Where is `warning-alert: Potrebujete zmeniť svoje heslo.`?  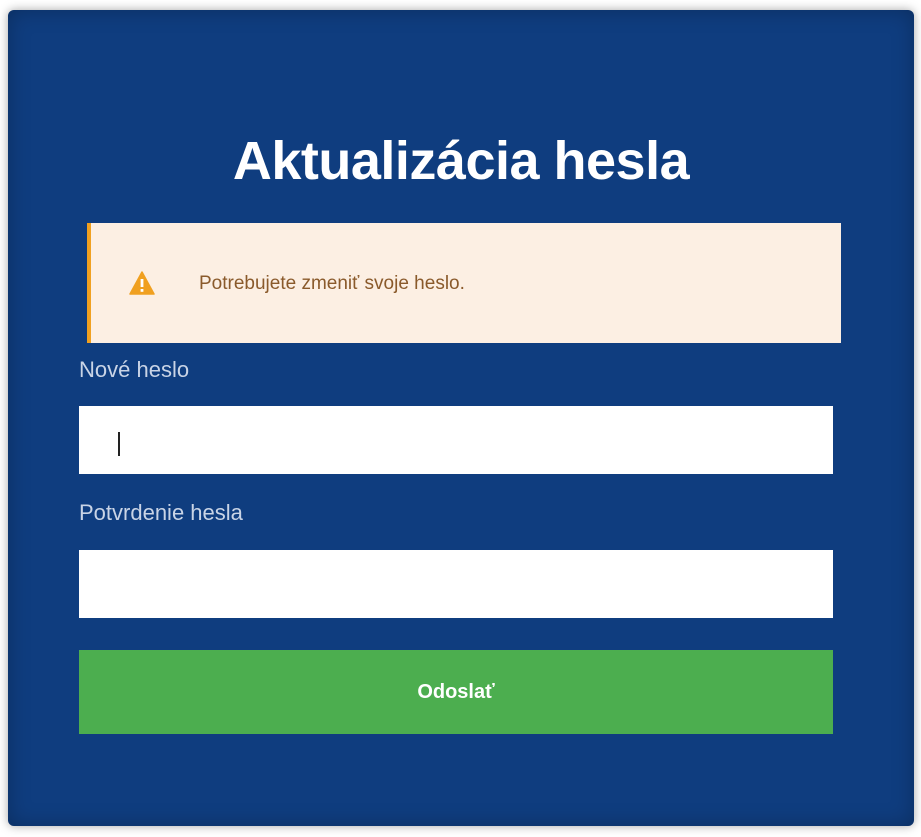
warning-alert: Potrebujete zmeniť svoje heslo. is located at coordinates (464, 283).